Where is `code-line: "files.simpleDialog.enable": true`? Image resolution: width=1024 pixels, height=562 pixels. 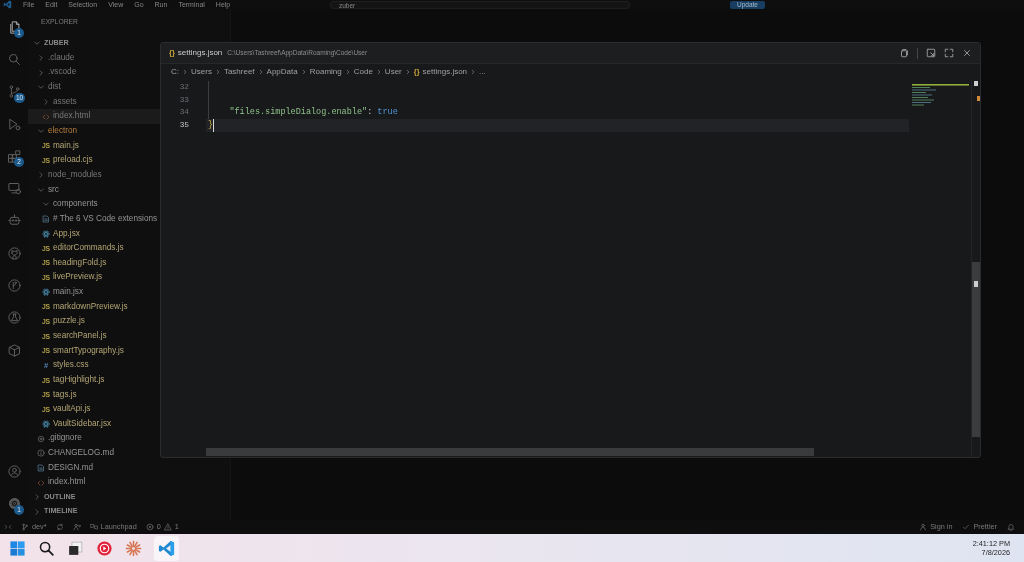
code-line: "files.simpleDialog.enable": true is located at coordinates (313, 113).